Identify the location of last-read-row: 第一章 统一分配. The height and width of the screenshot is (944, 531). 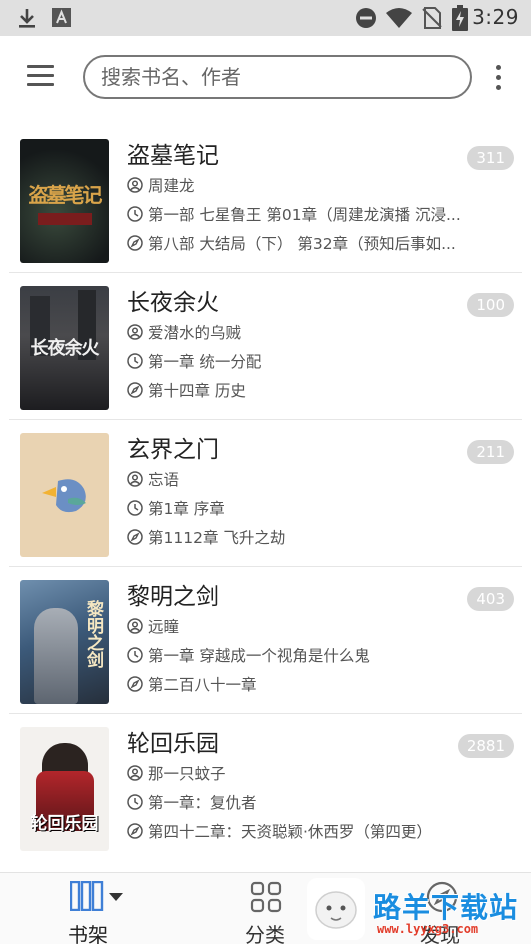
(297, 361).